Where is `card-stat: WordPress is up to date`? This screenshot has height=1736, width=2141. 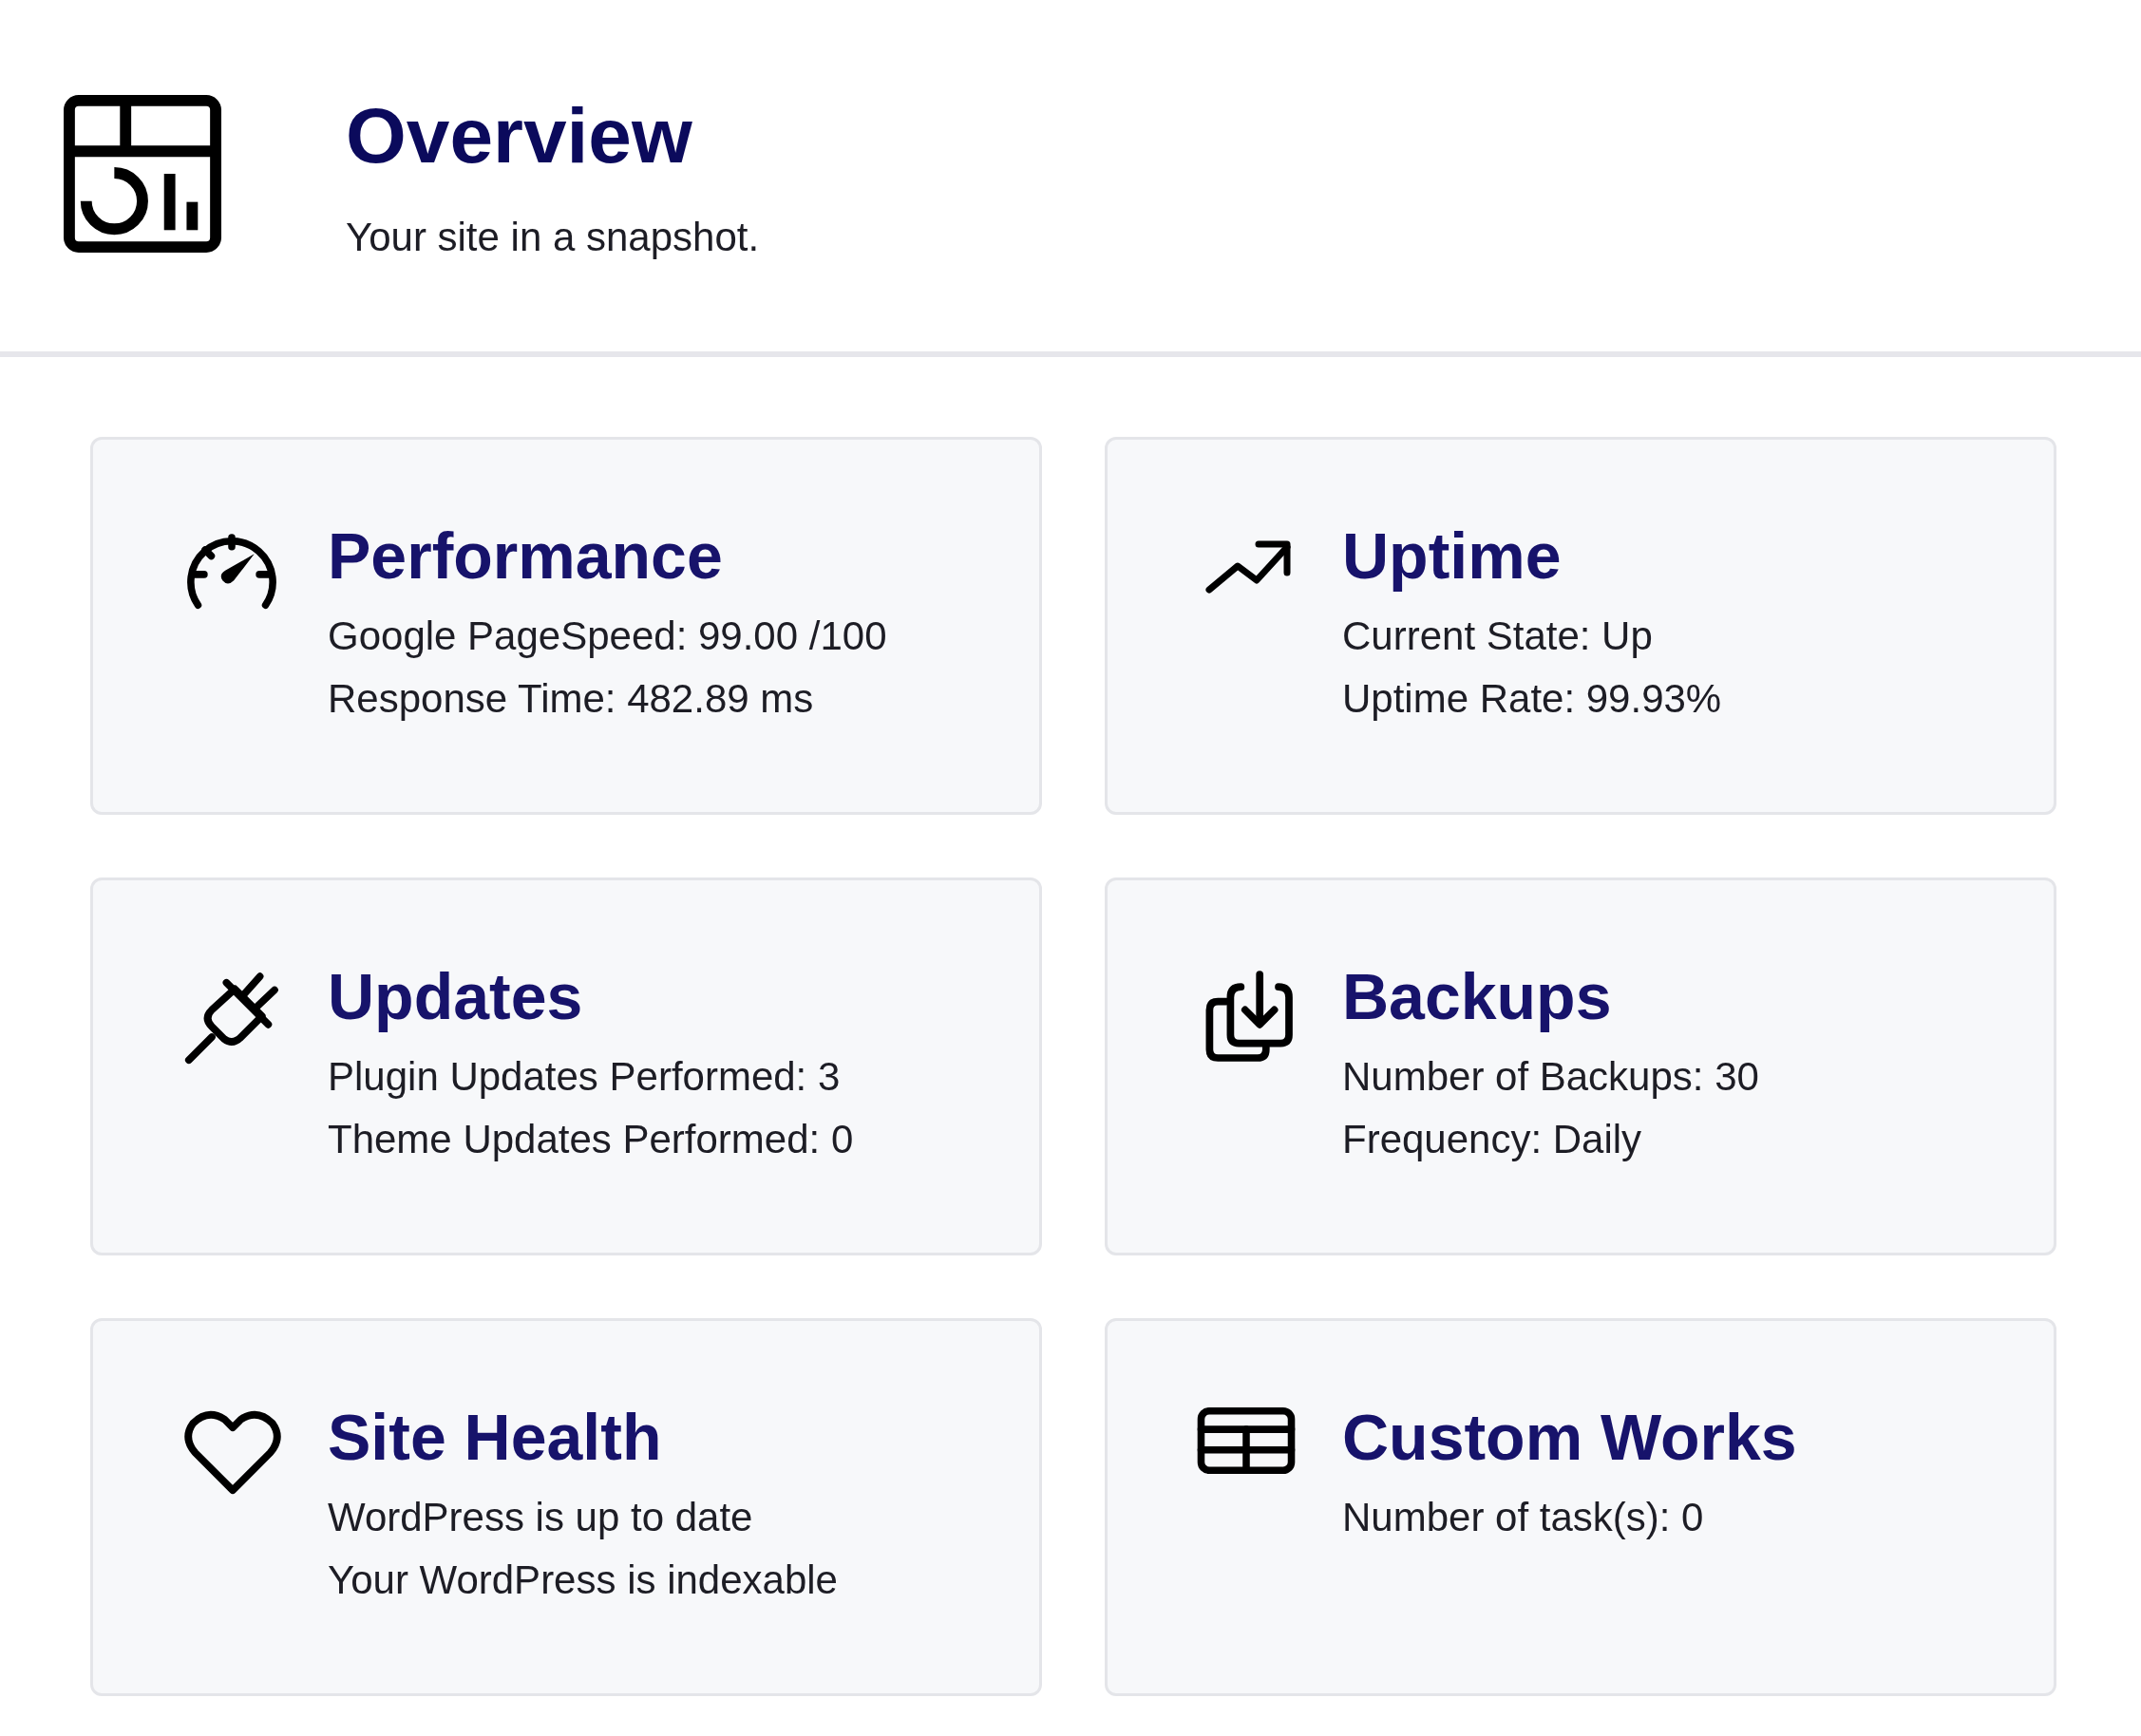 card-stat: WordPress is up to date is located at coordinates (541, 1517).